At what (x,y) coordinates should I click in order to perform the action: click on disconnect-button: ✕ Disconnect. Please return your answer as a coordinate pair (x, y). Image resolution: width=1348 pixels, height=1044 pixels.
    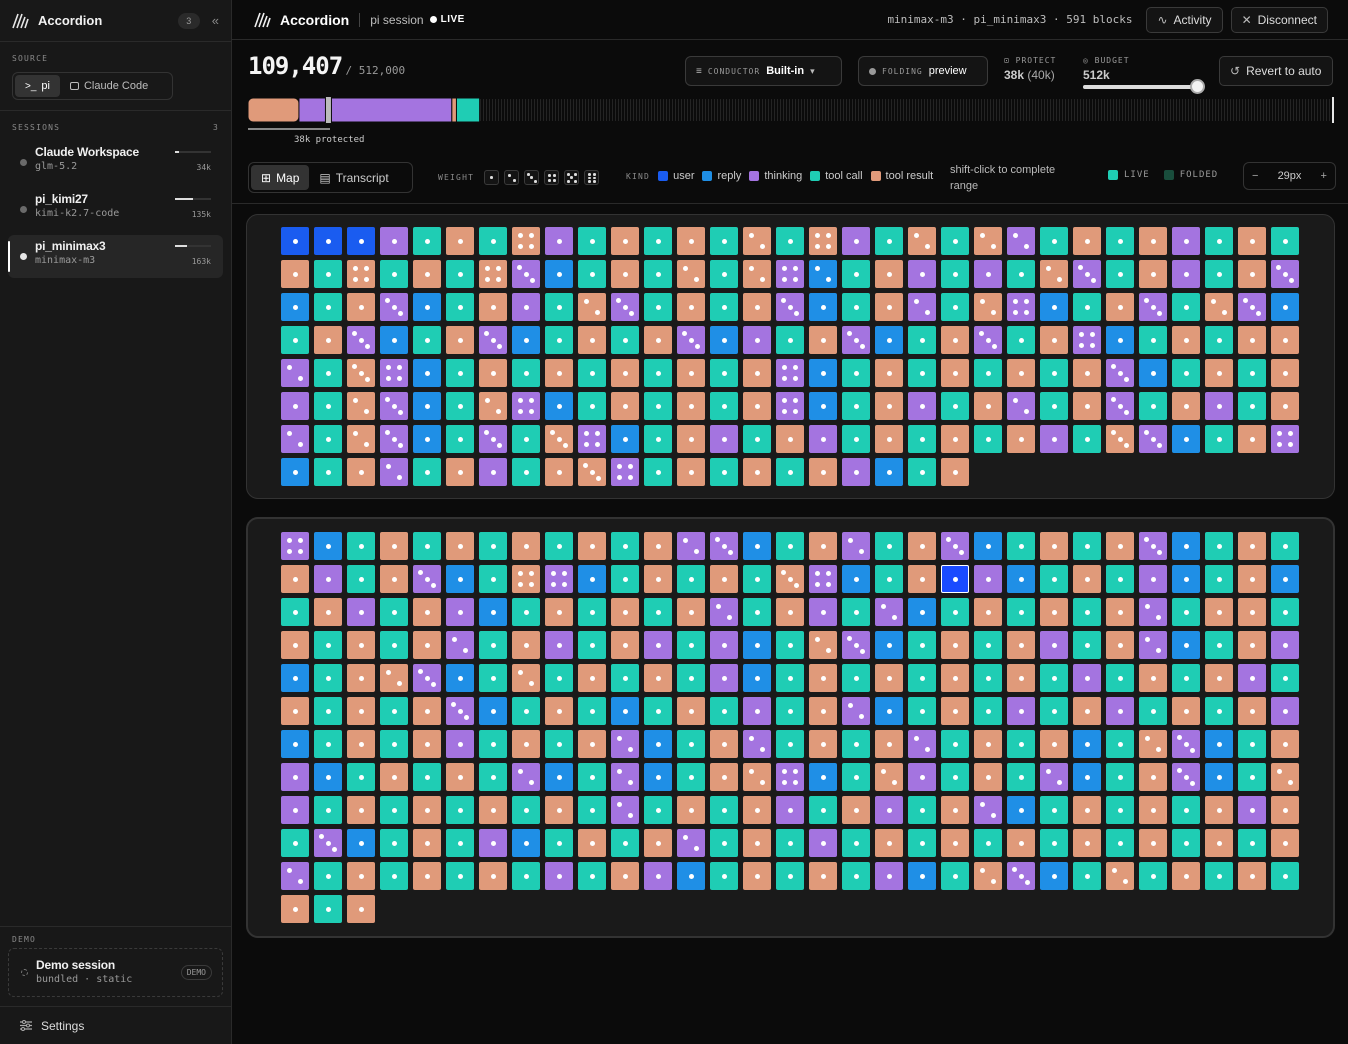
    Looking at the image, I should click on (1279, 19).